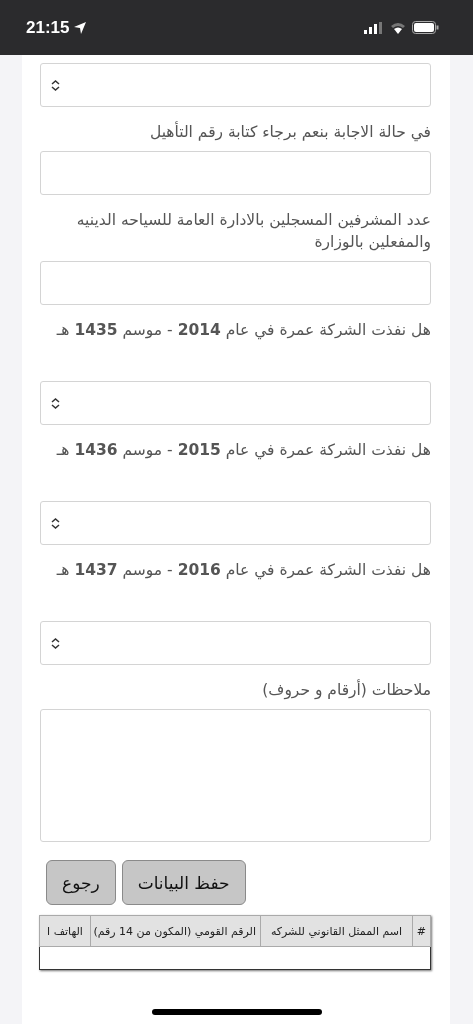  I want to click on column-header: اسم الممثل القانوني للشركه, so click(336, 931).